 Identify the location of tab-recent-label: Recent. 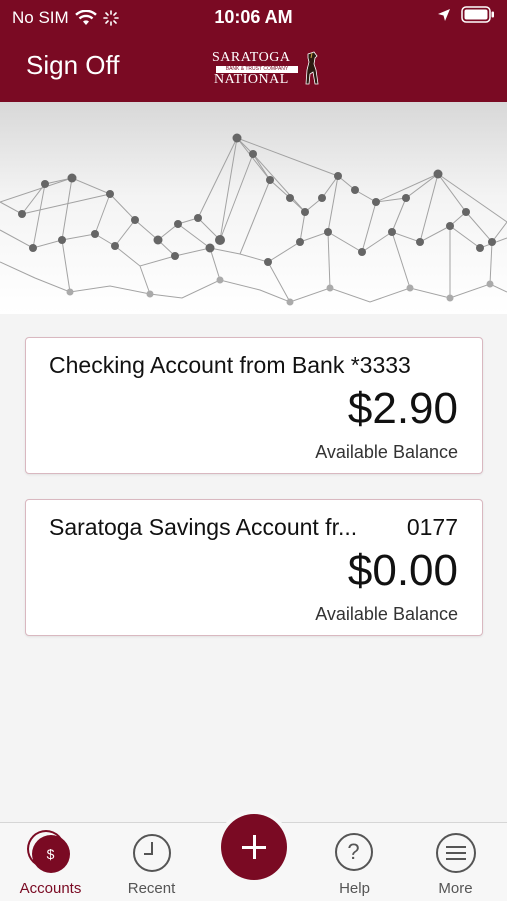
(151, 888).